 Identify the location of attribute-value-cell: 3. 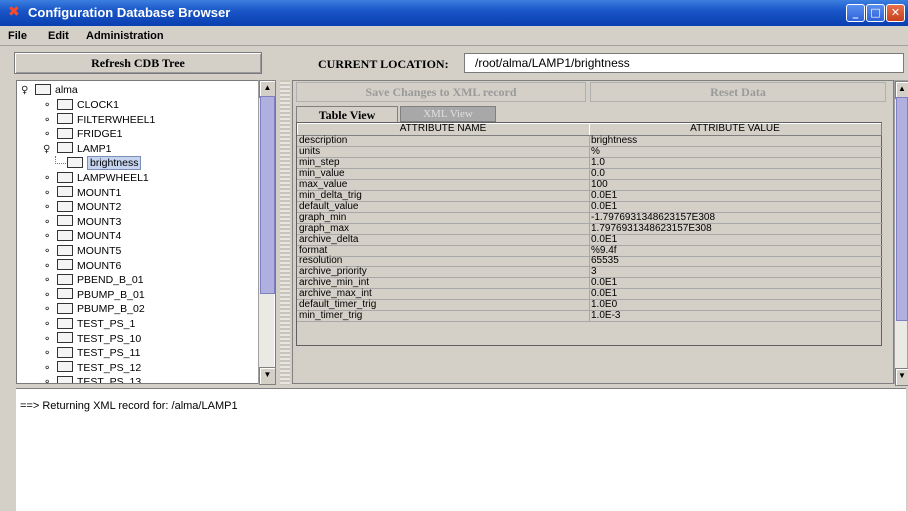
(735, 272).